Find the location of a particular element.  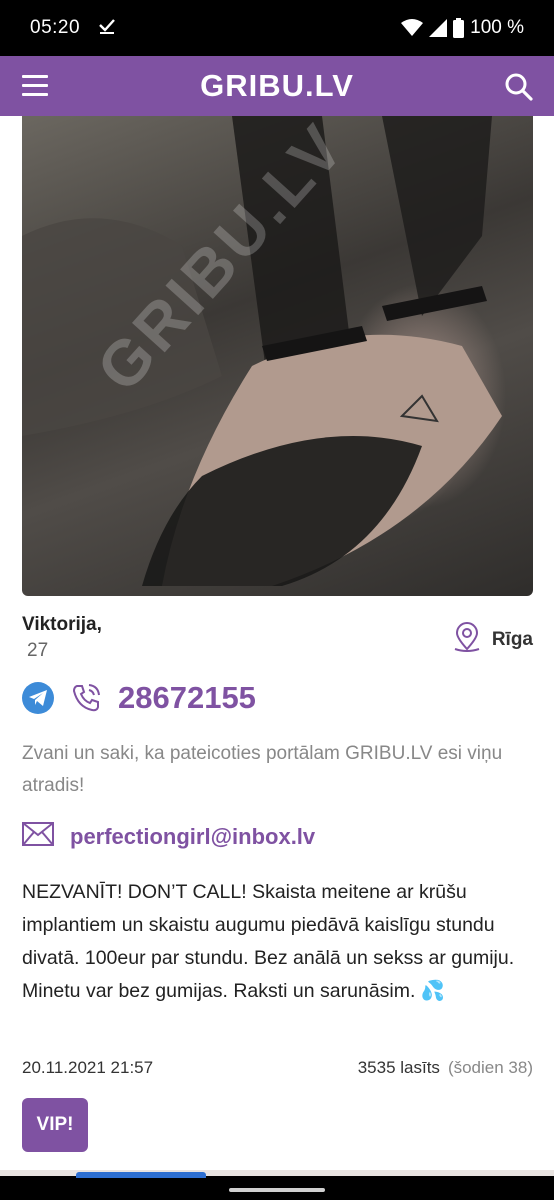

navigation-bar is located at coordinates (277, 1185).